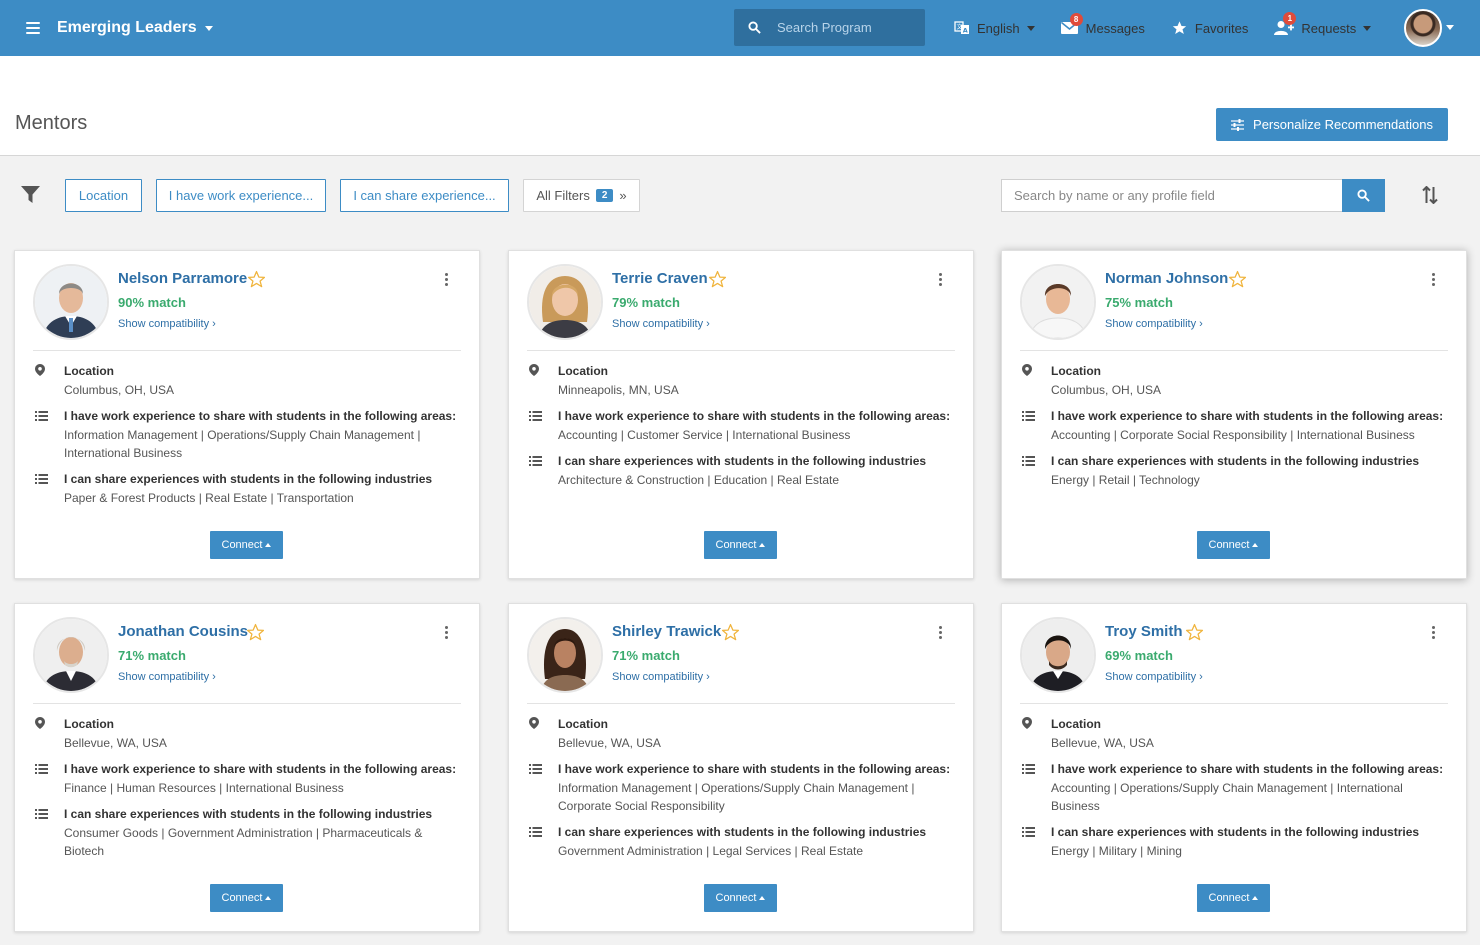  Describe the element at coordinates (618, 390) in the screenshot. I see `field-value: Minneapolis, MN, USA` at that location.